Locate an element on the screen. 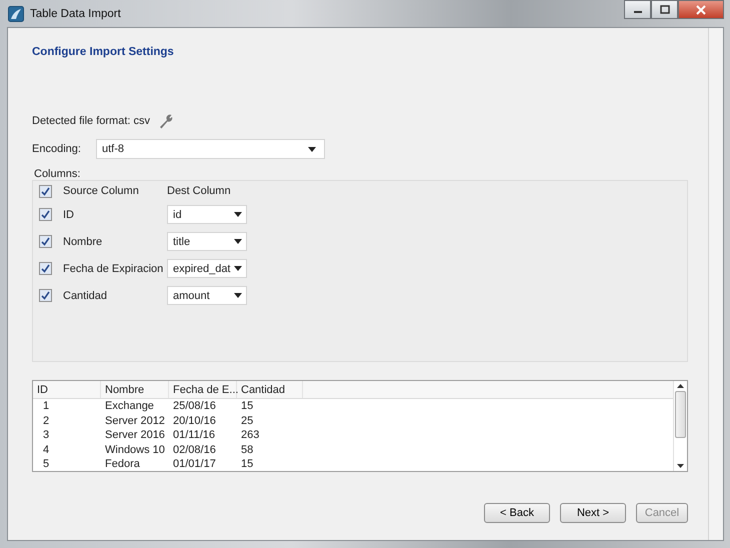 The height and width of the screenshot is (548, 730). source-column-label: Fecha de Expiracion is located at coordinates (113, 268).